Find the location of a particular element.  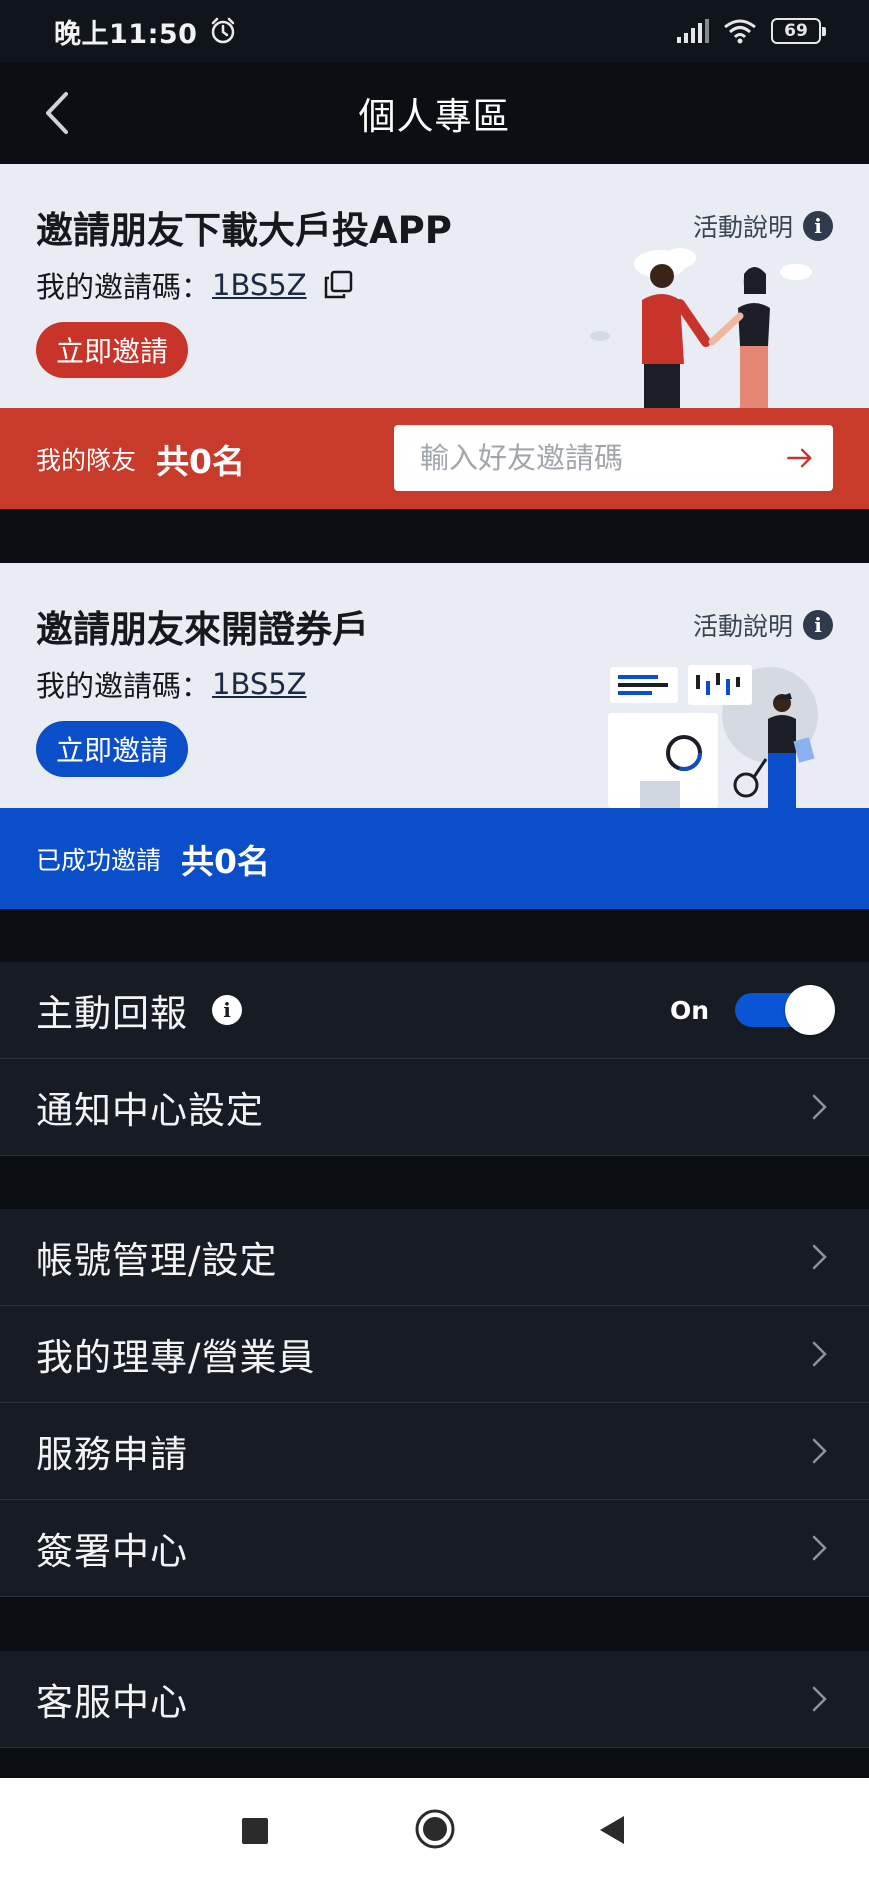

success-count: 共0名 is located at coordinates (225, 861).